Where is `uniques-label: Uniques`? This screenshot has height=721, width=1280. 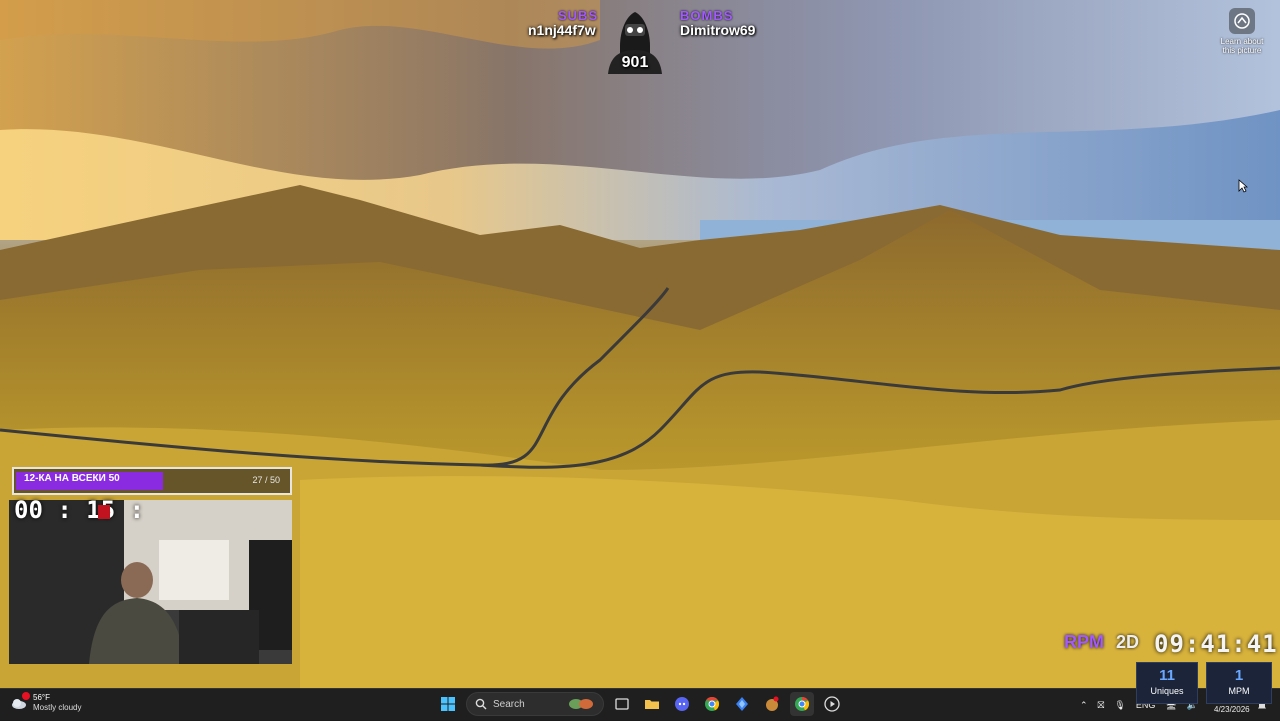
uniques-label: Uniques is located at coordinates (1167, 691).